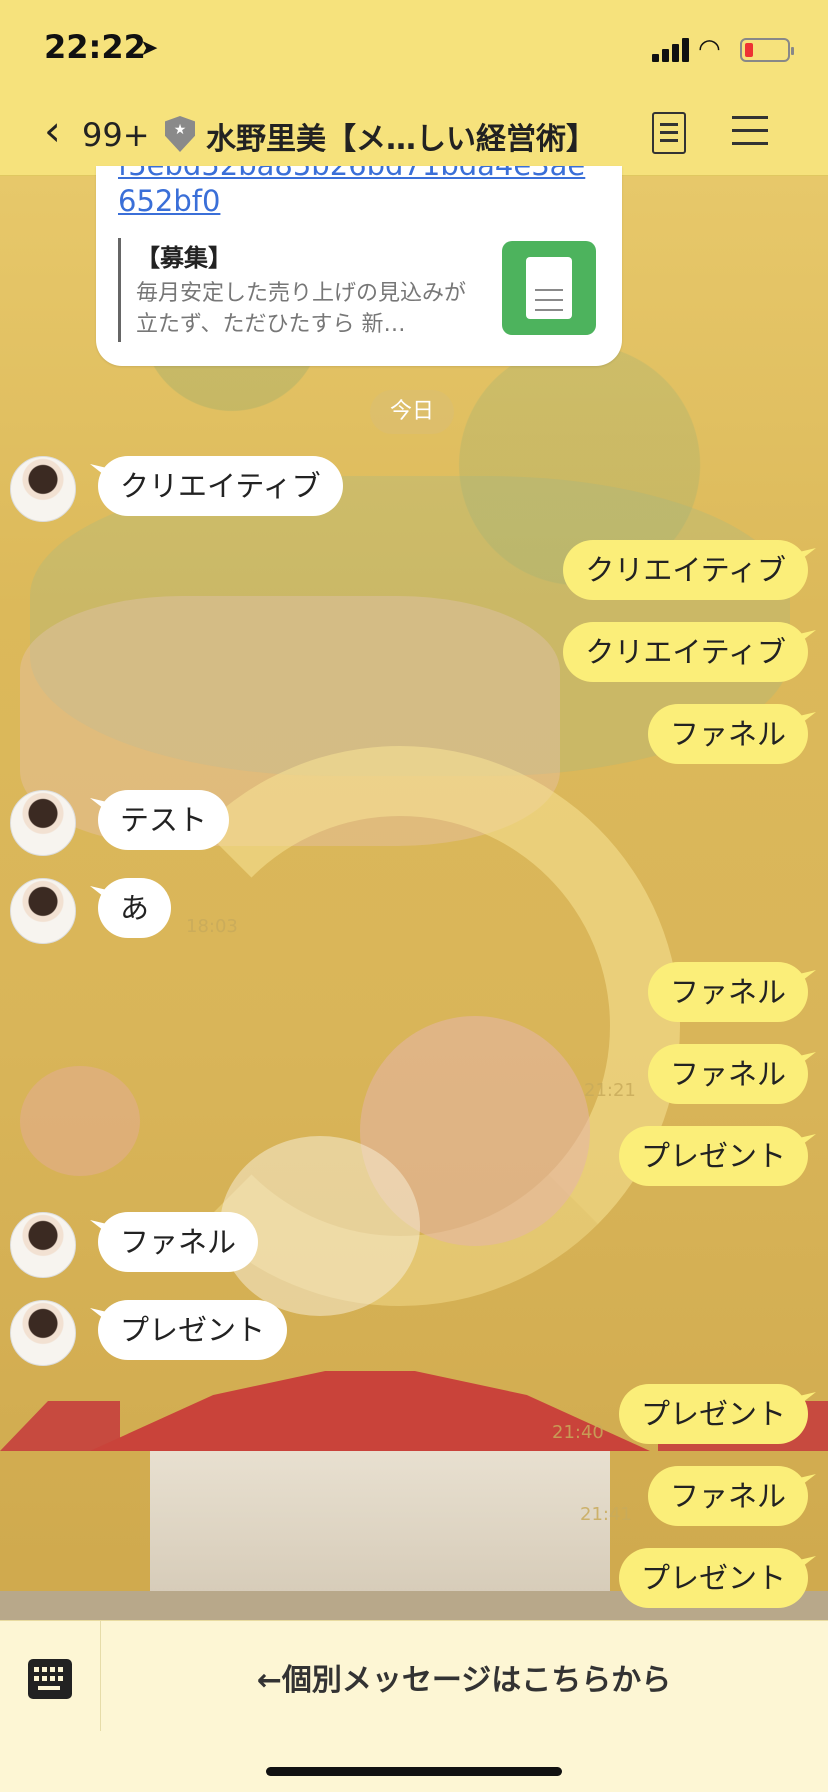  What do you see at coordinates (767, 50) in the screenshot?
I see `battery-icon` at bounding box center [767, 50].